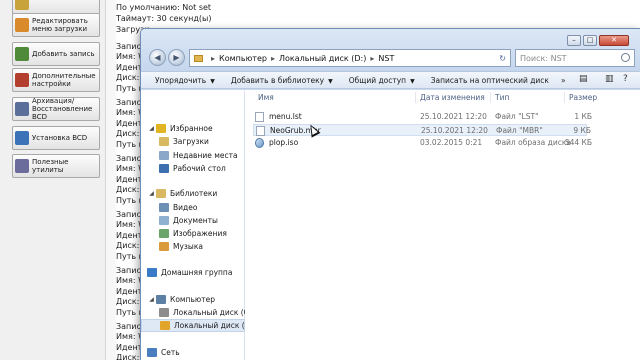  I want to click on folder-icon, so click(198, 58).